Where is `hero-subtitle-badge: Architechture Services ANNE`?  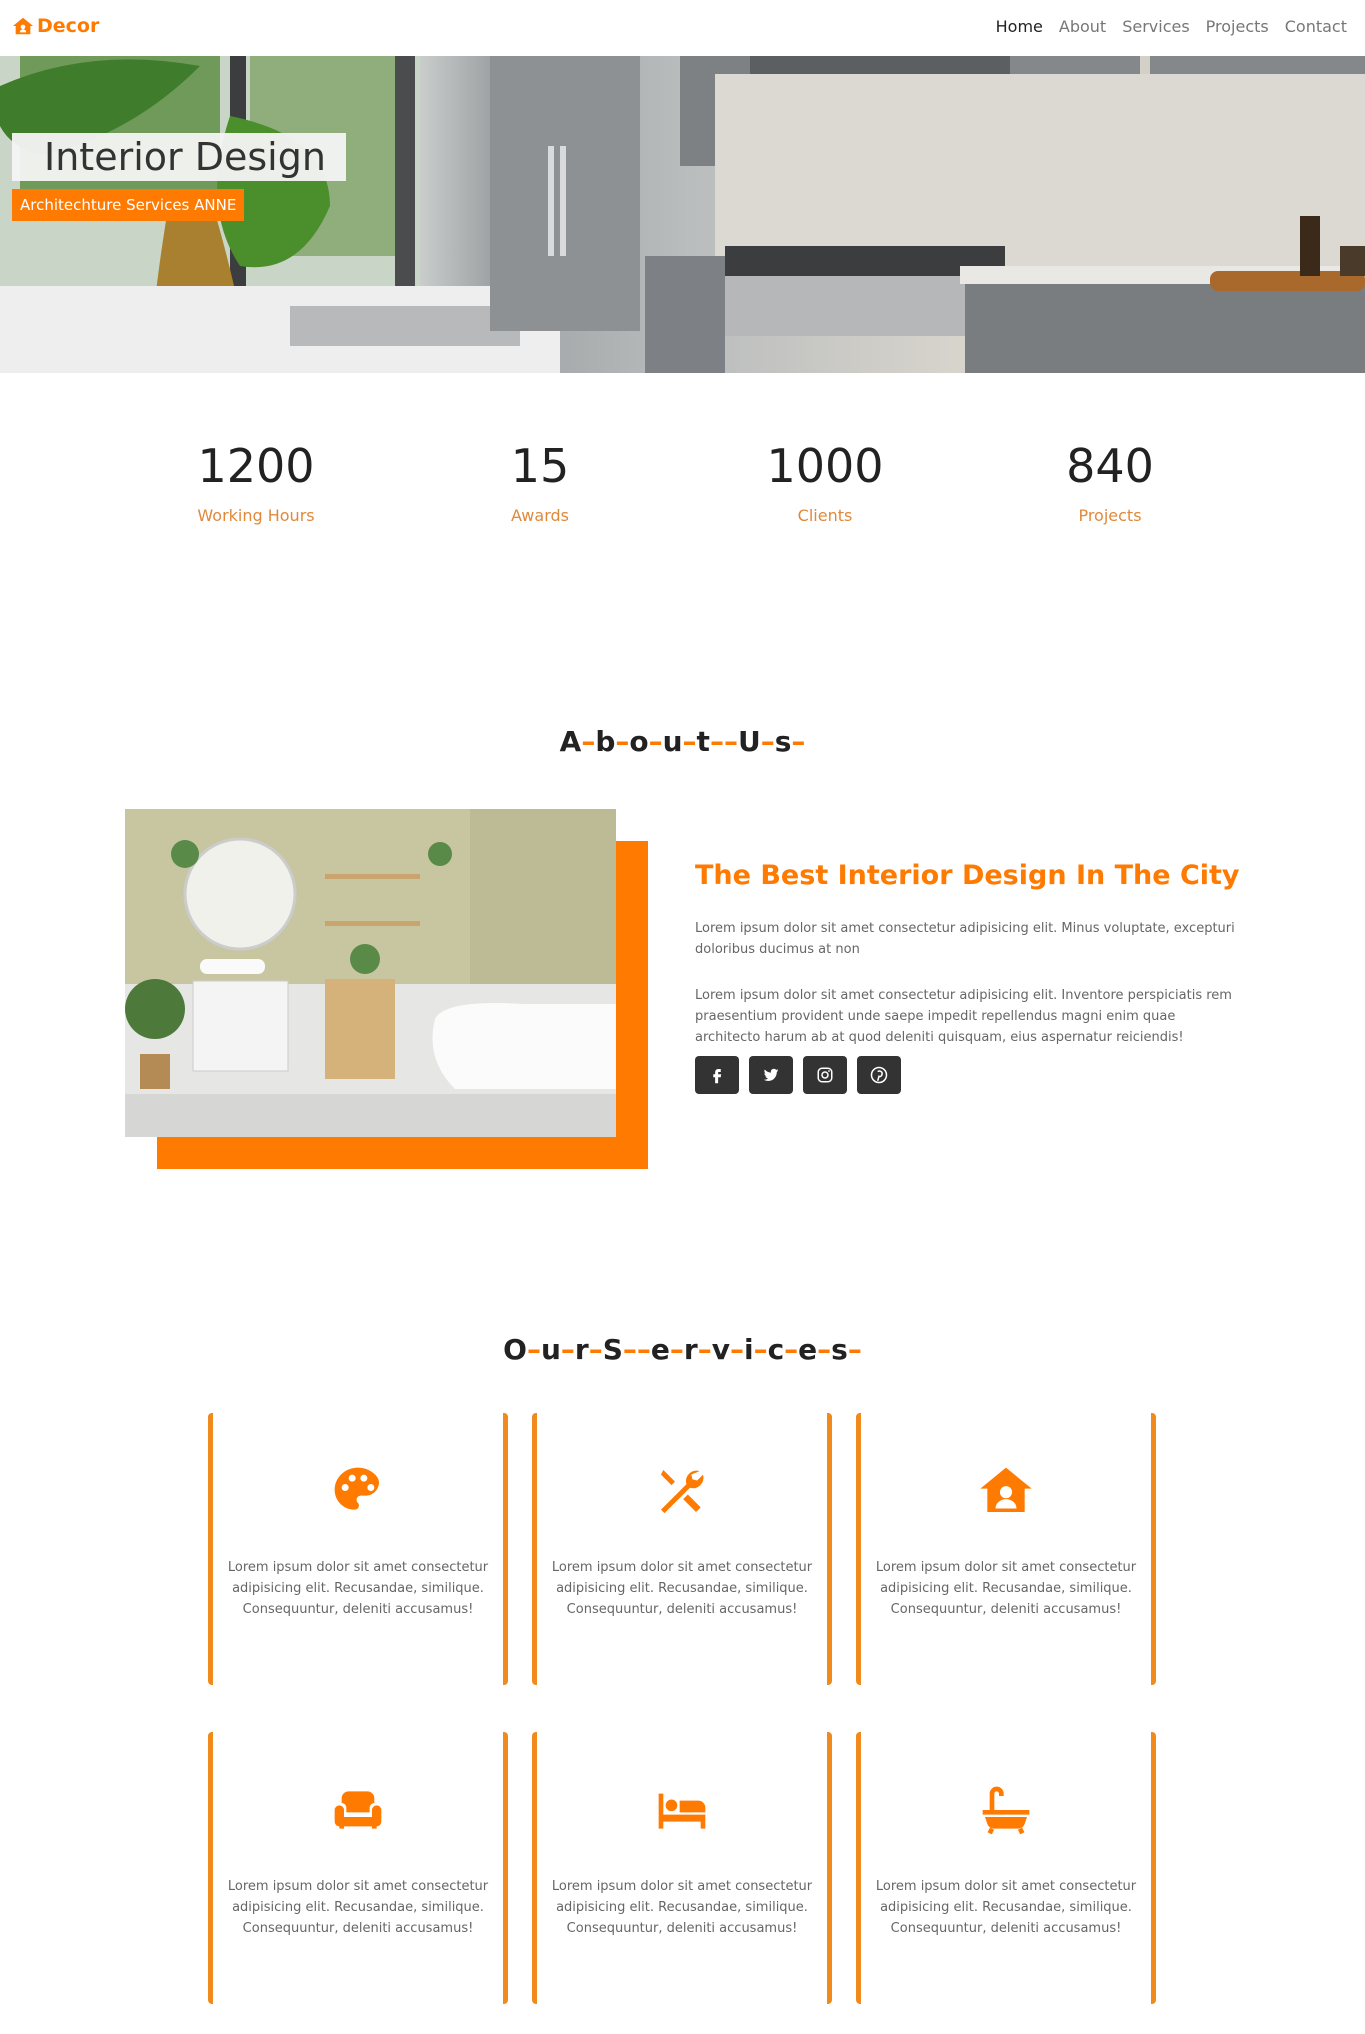 hero-subtitle-badge: Architechture Services ANNE is located at coordinates (128, 205).